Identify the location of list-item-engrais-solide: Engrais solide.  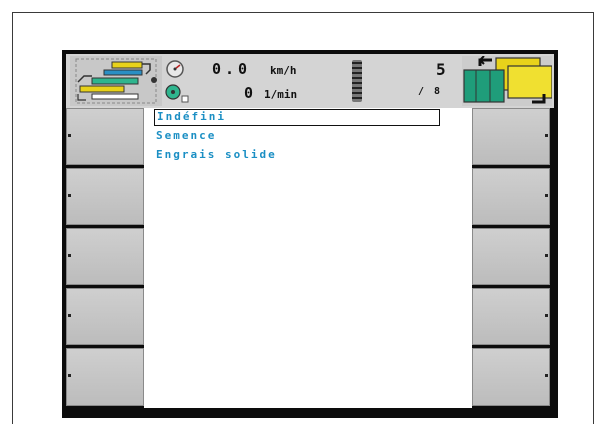
(216, 155).